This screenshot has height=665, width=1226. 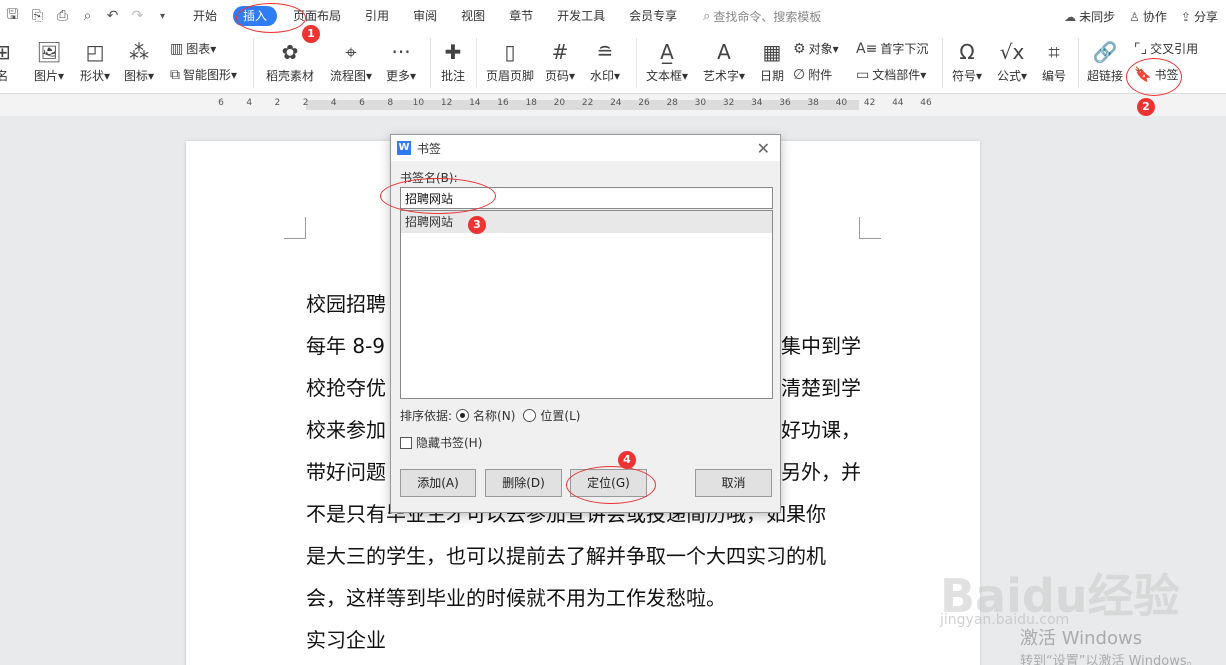 I want to click on shape-label: 形状, so click(x=92, y=76).